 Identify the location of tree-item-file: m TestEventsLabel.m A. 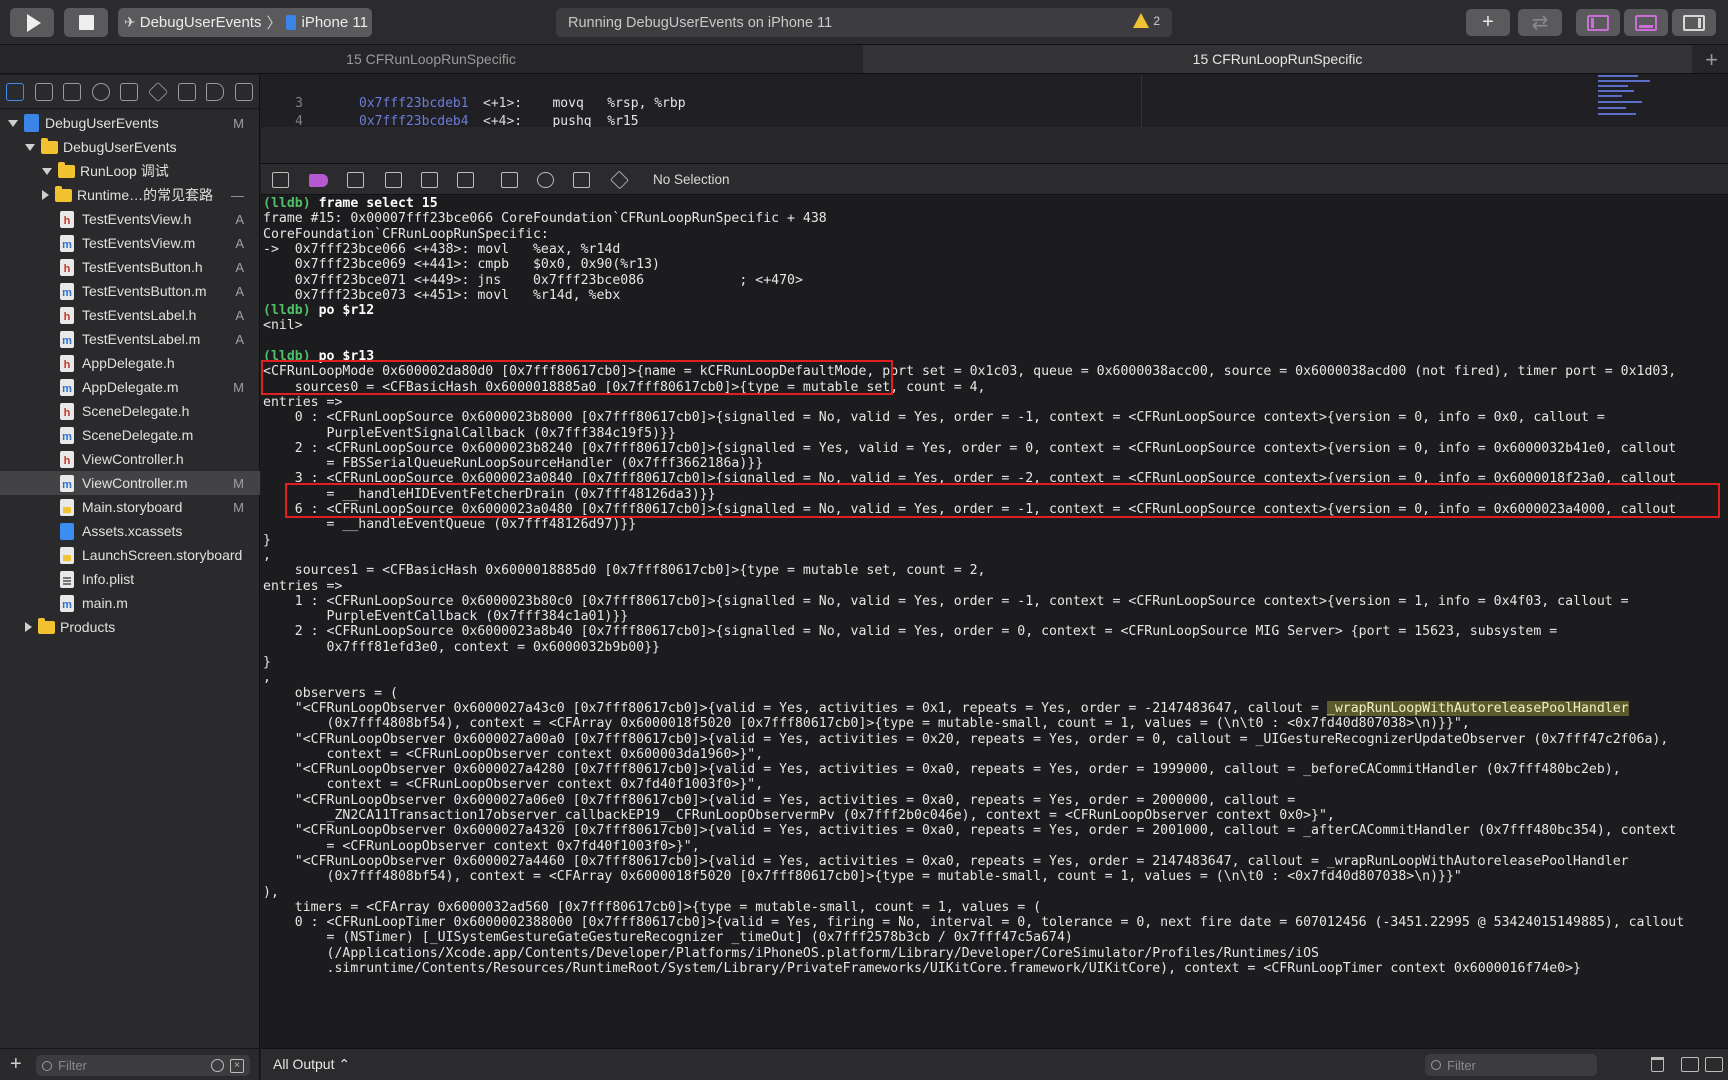
(130, 339).